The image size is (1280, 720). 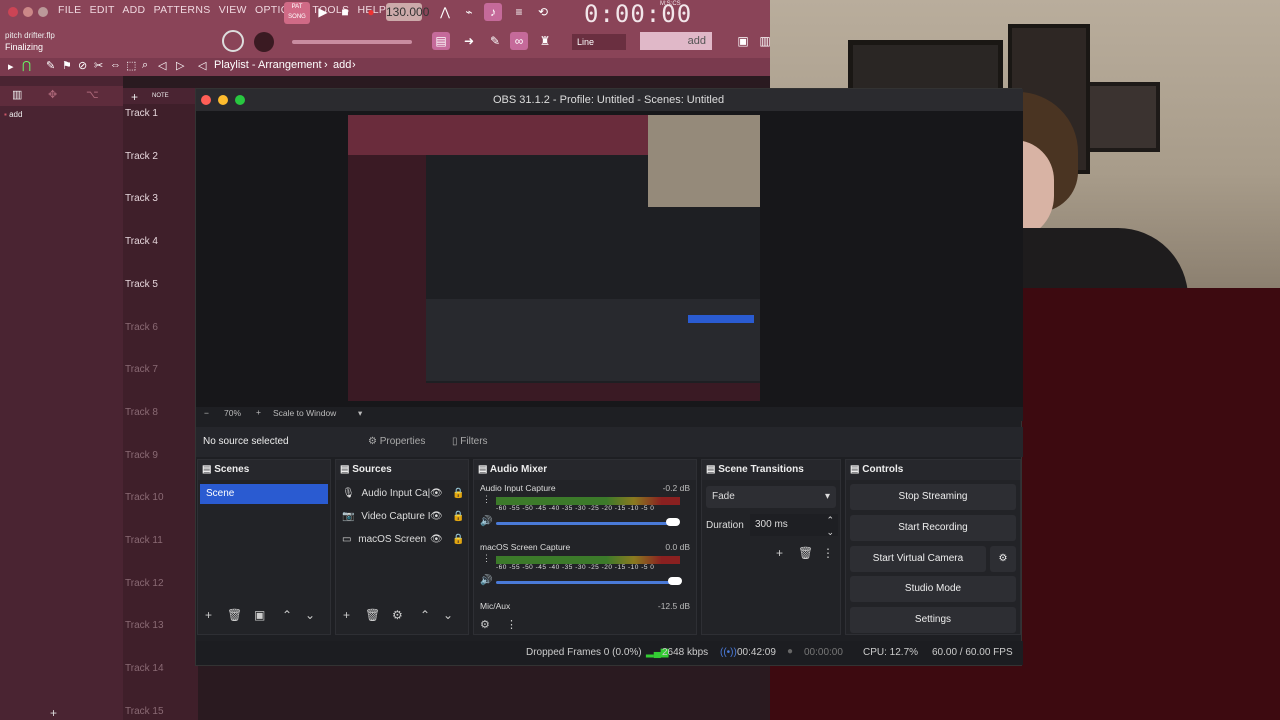 What do you see at coordinates (131, 65) in the screenshot?
I see `select-icon: ⬚` at bounding box center [131, 65].